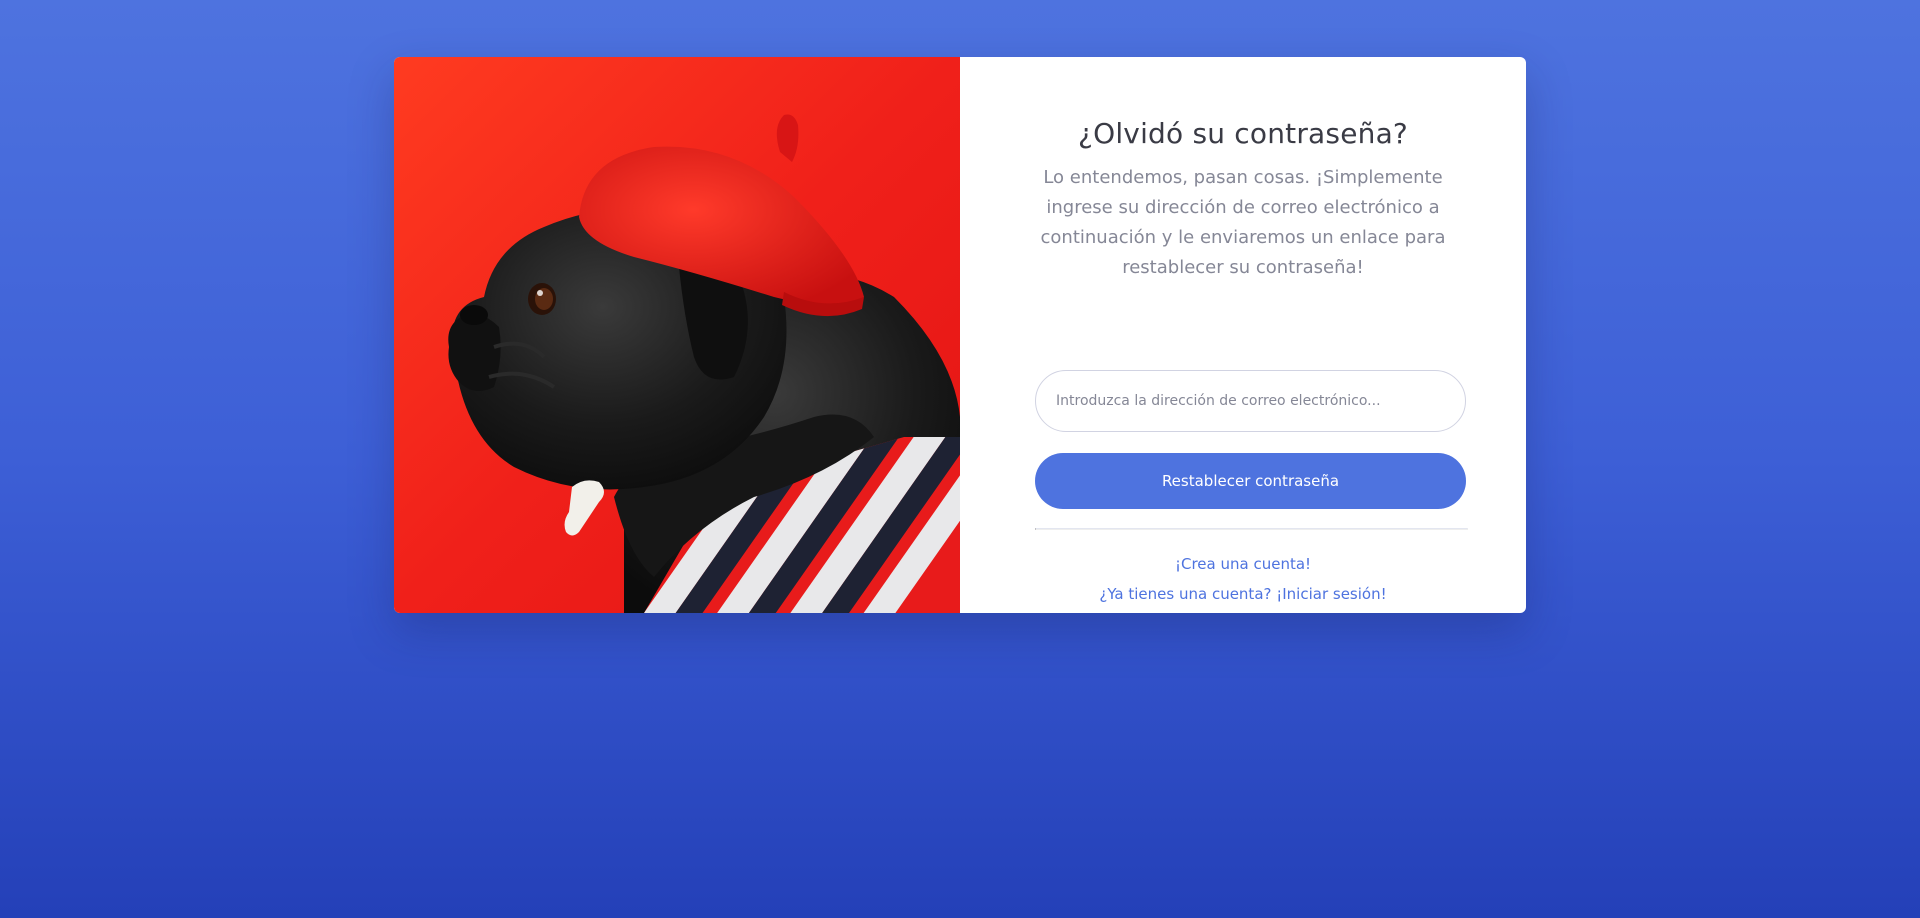 The height and width of the screenshot is (918, 1920). Describe the element at coordinates (1243, 133) in the screenshot. I see `page-title: ¿Olvidó su contraseña?` at that location.